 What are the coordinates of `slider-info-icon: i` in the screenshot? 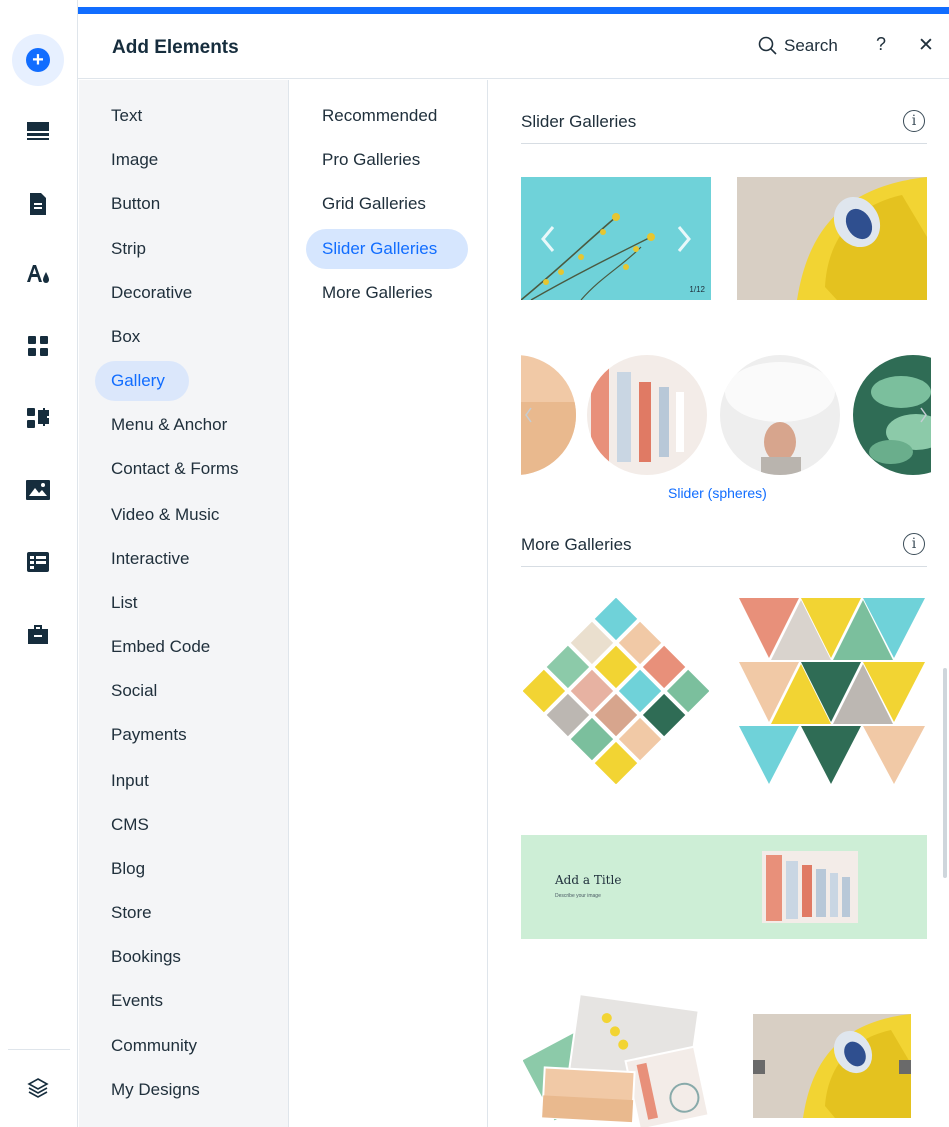 It's located at (914, 121).